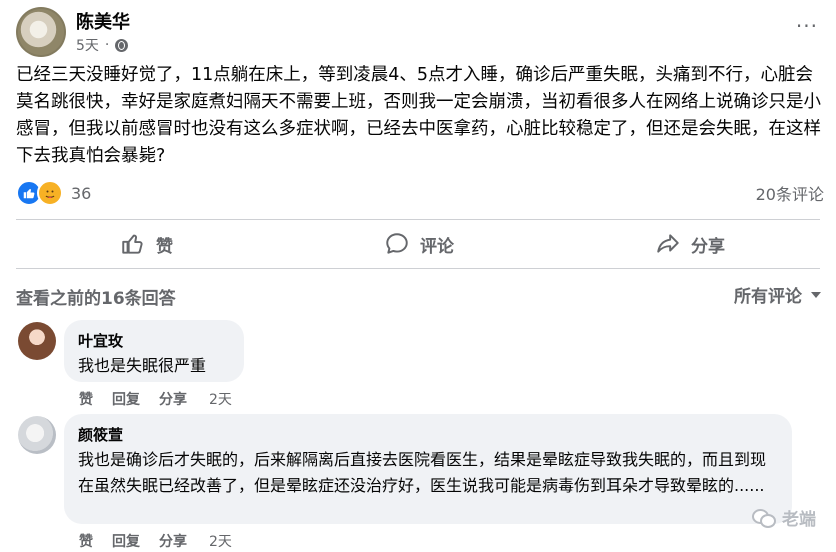  Describe the element at coordinates (418, 219) in the screenshot. I see `divider-top` at that location.